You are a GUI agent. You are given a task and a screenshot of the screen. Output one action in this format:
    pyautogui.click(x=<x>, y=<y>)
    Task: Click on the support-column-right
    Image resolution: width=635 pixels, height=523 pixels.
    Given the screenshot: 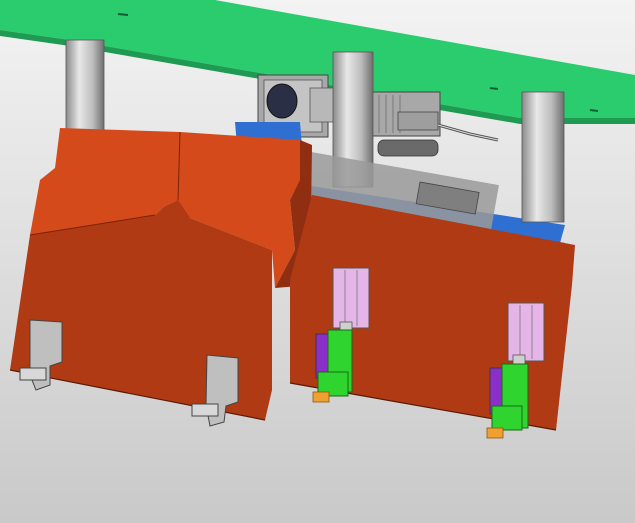 What is the action you would take?
    pyautogui.click(x=543, y=157)
    